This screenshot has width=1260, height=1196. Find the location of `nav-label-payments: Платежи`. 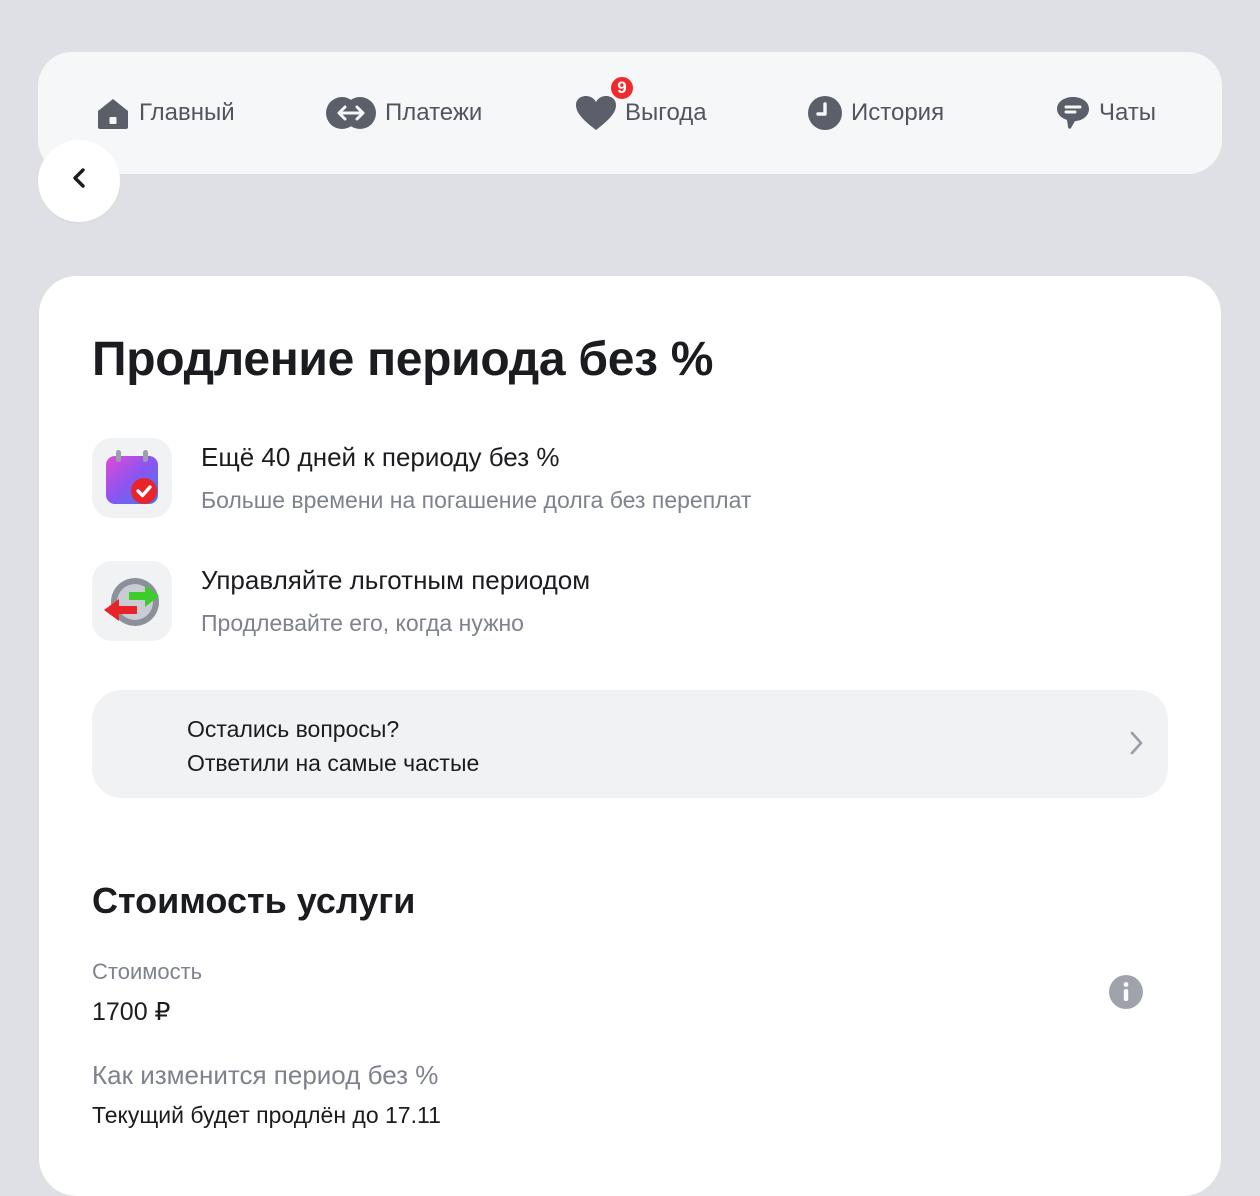

nav-label-payments: Платежи is located at coordinates (434, 112).